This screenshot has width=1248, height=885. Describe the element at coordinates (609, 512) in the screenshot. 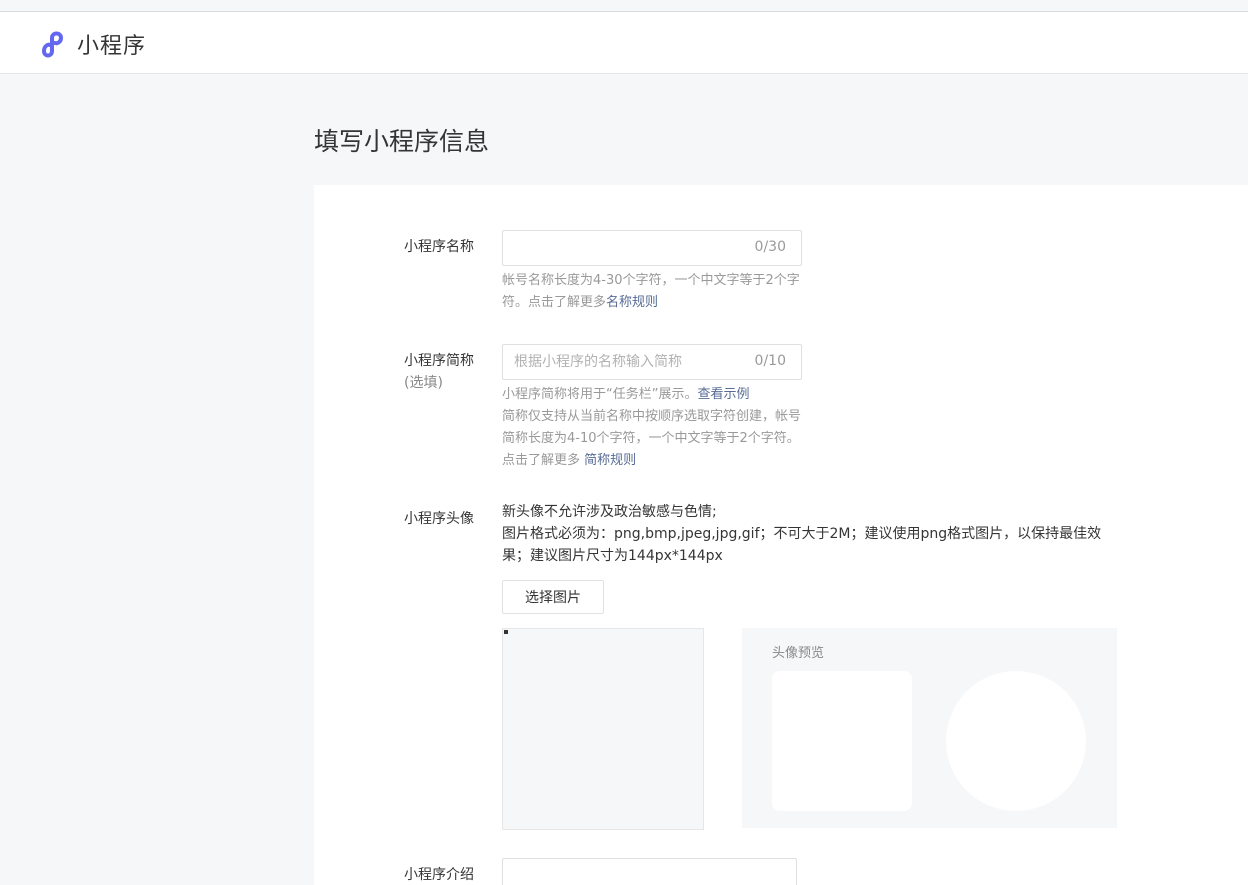

I see `avatar-desc-line1: 新头像不允许涉及政治敏感与色情;` at that location.